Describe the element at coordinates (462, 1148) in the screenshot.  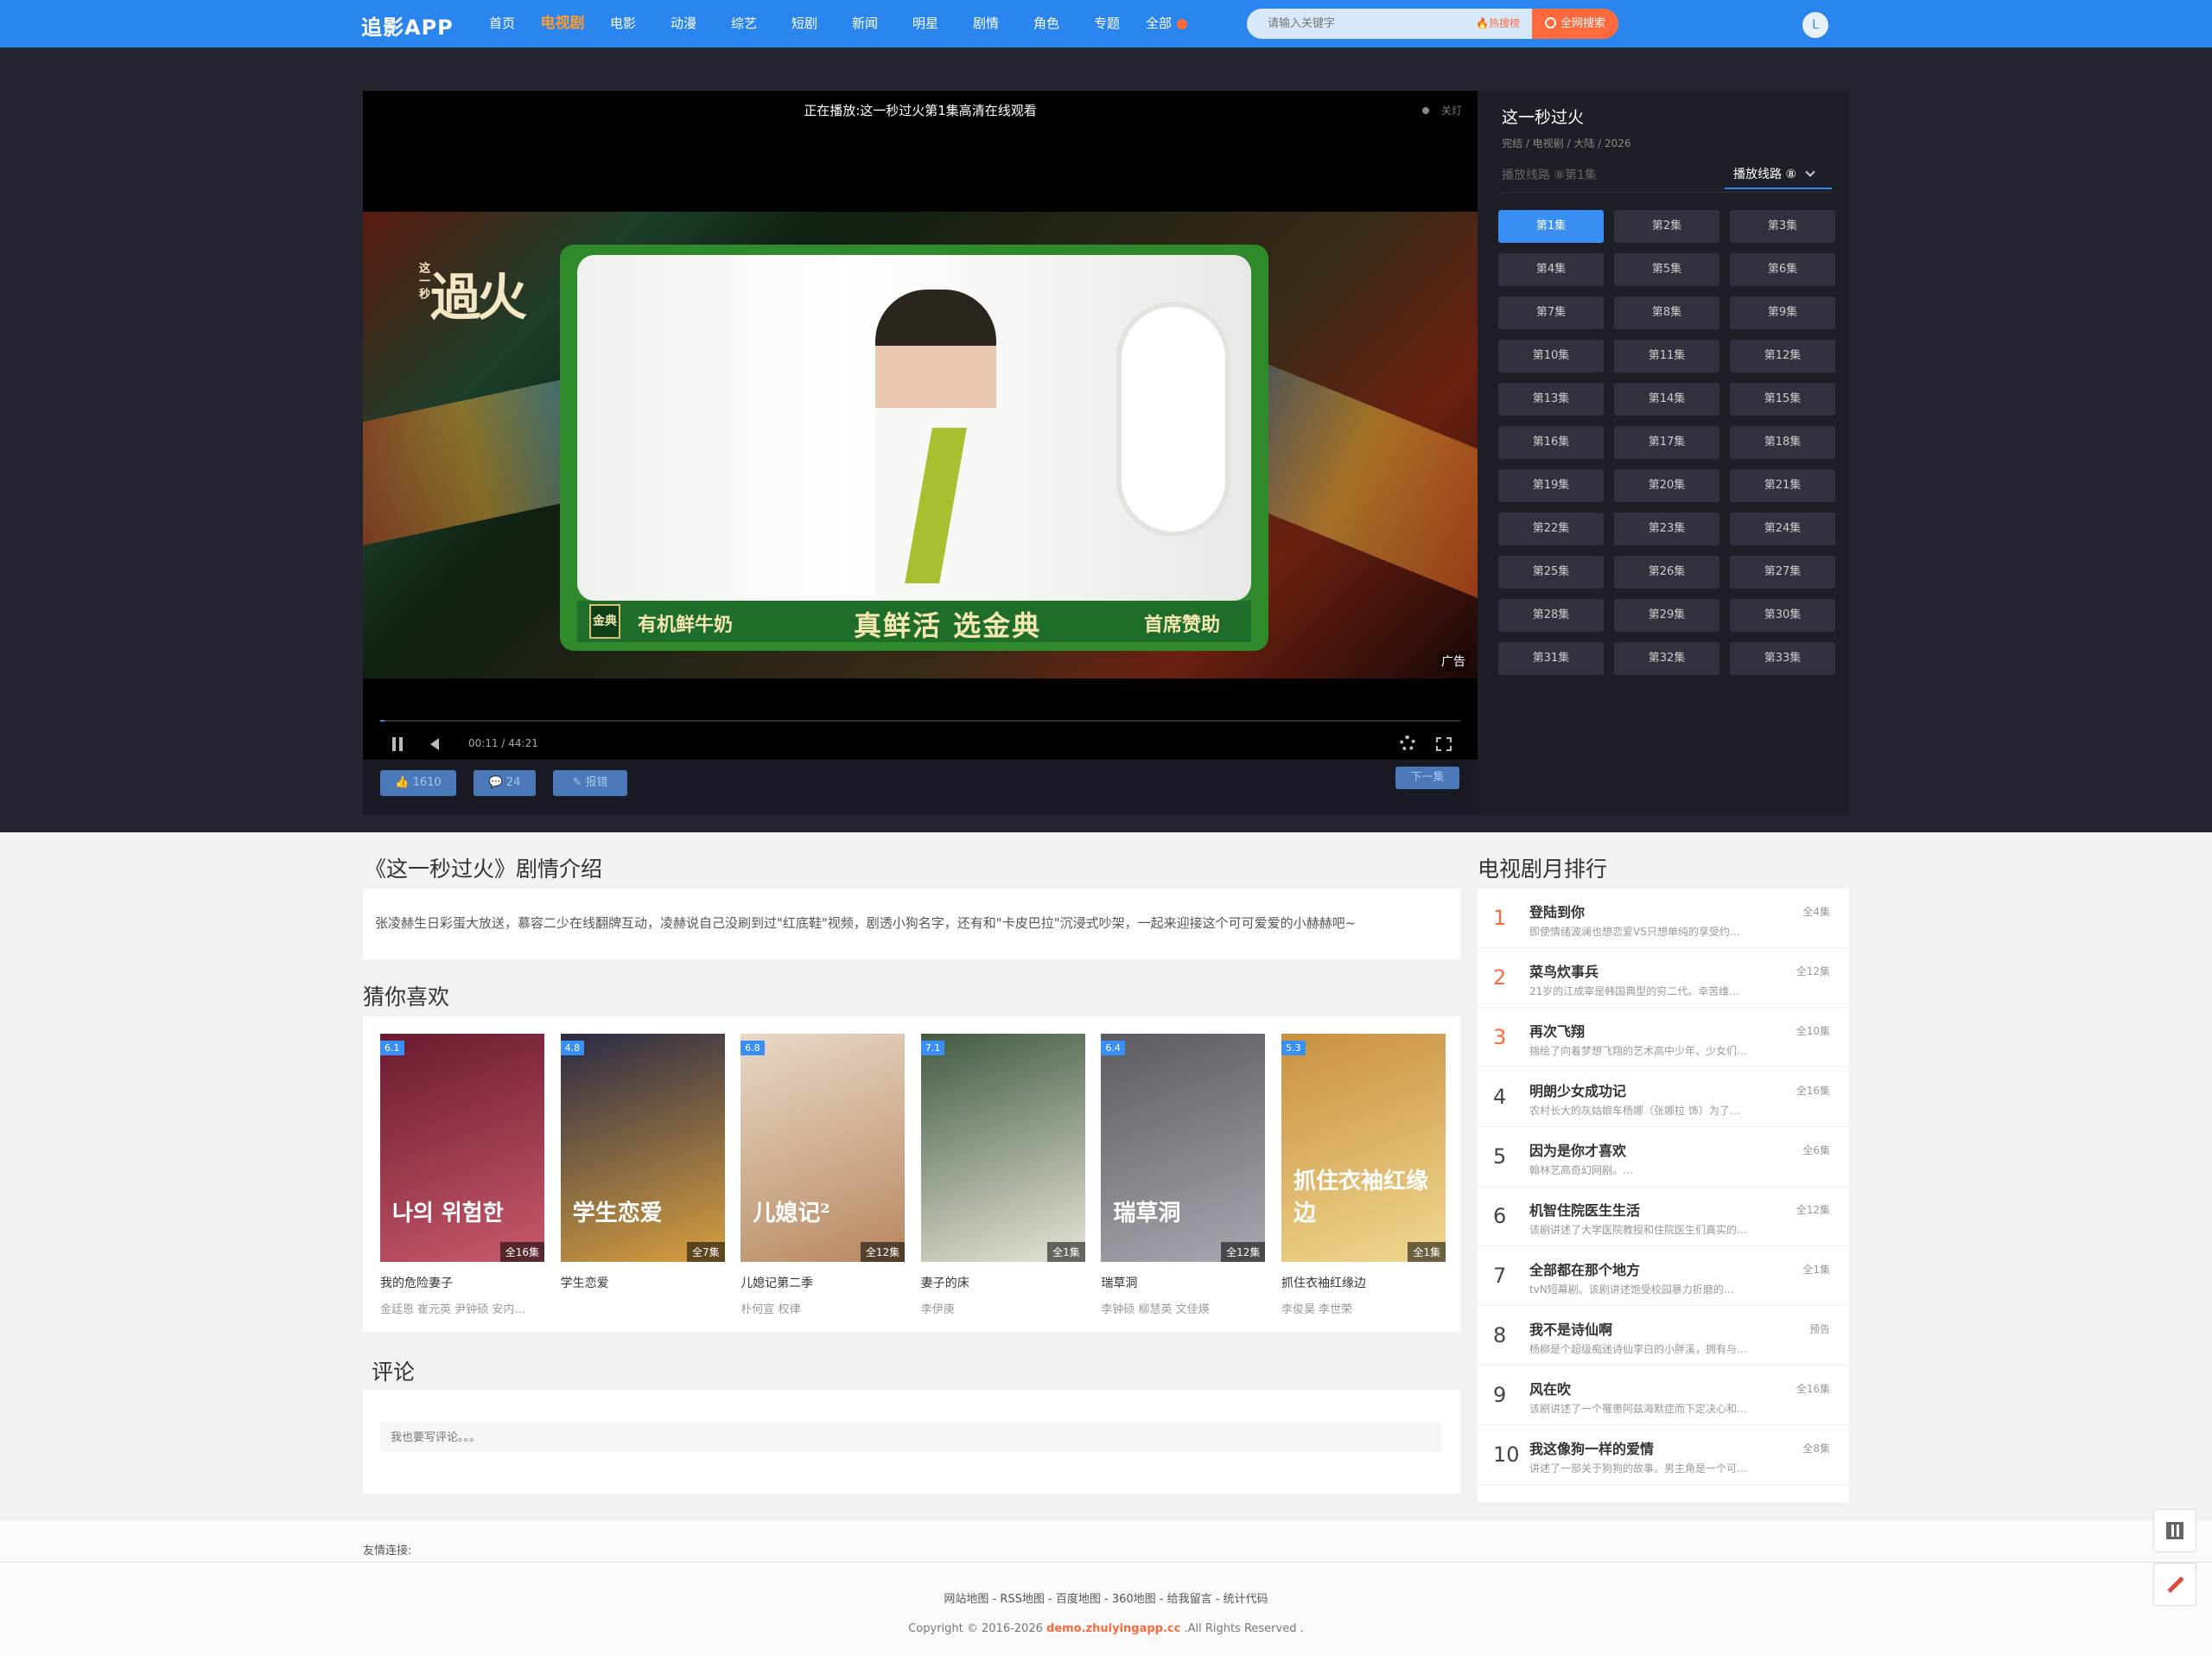
I see `poster-image: 6.1 나의 위험한 全16集` at that location.